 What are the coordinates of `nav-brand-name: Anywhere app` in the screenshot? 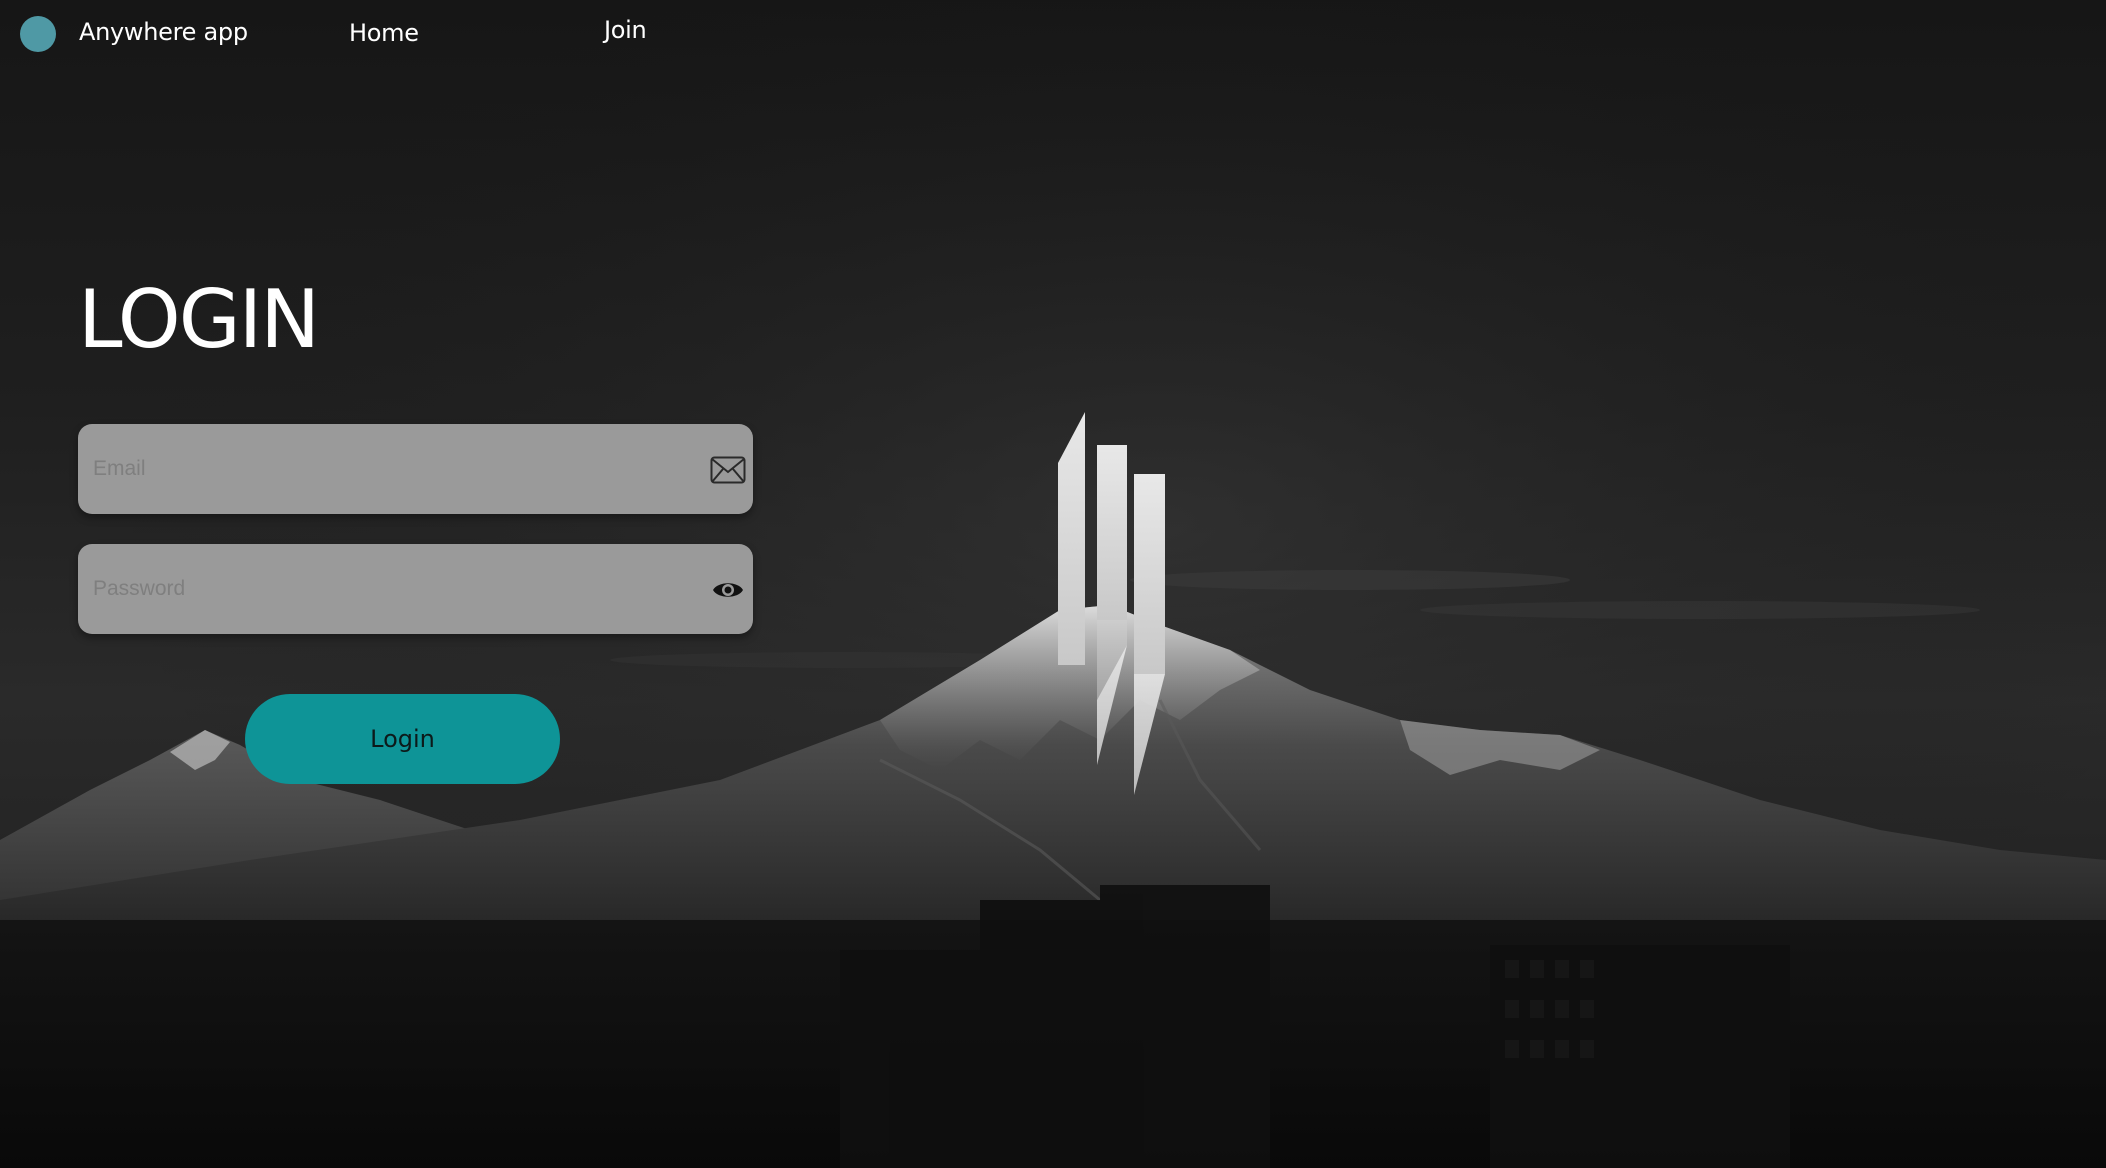 It's located at (163, 32).